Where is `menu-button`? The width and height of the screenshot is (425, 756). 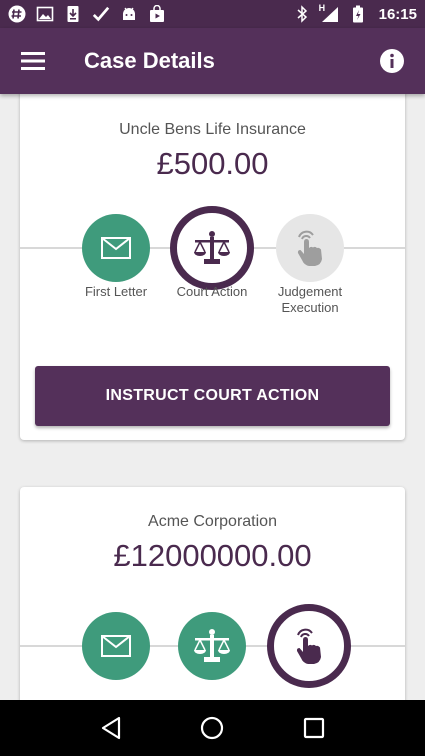
menu-button is located at coordinates (33, 61).